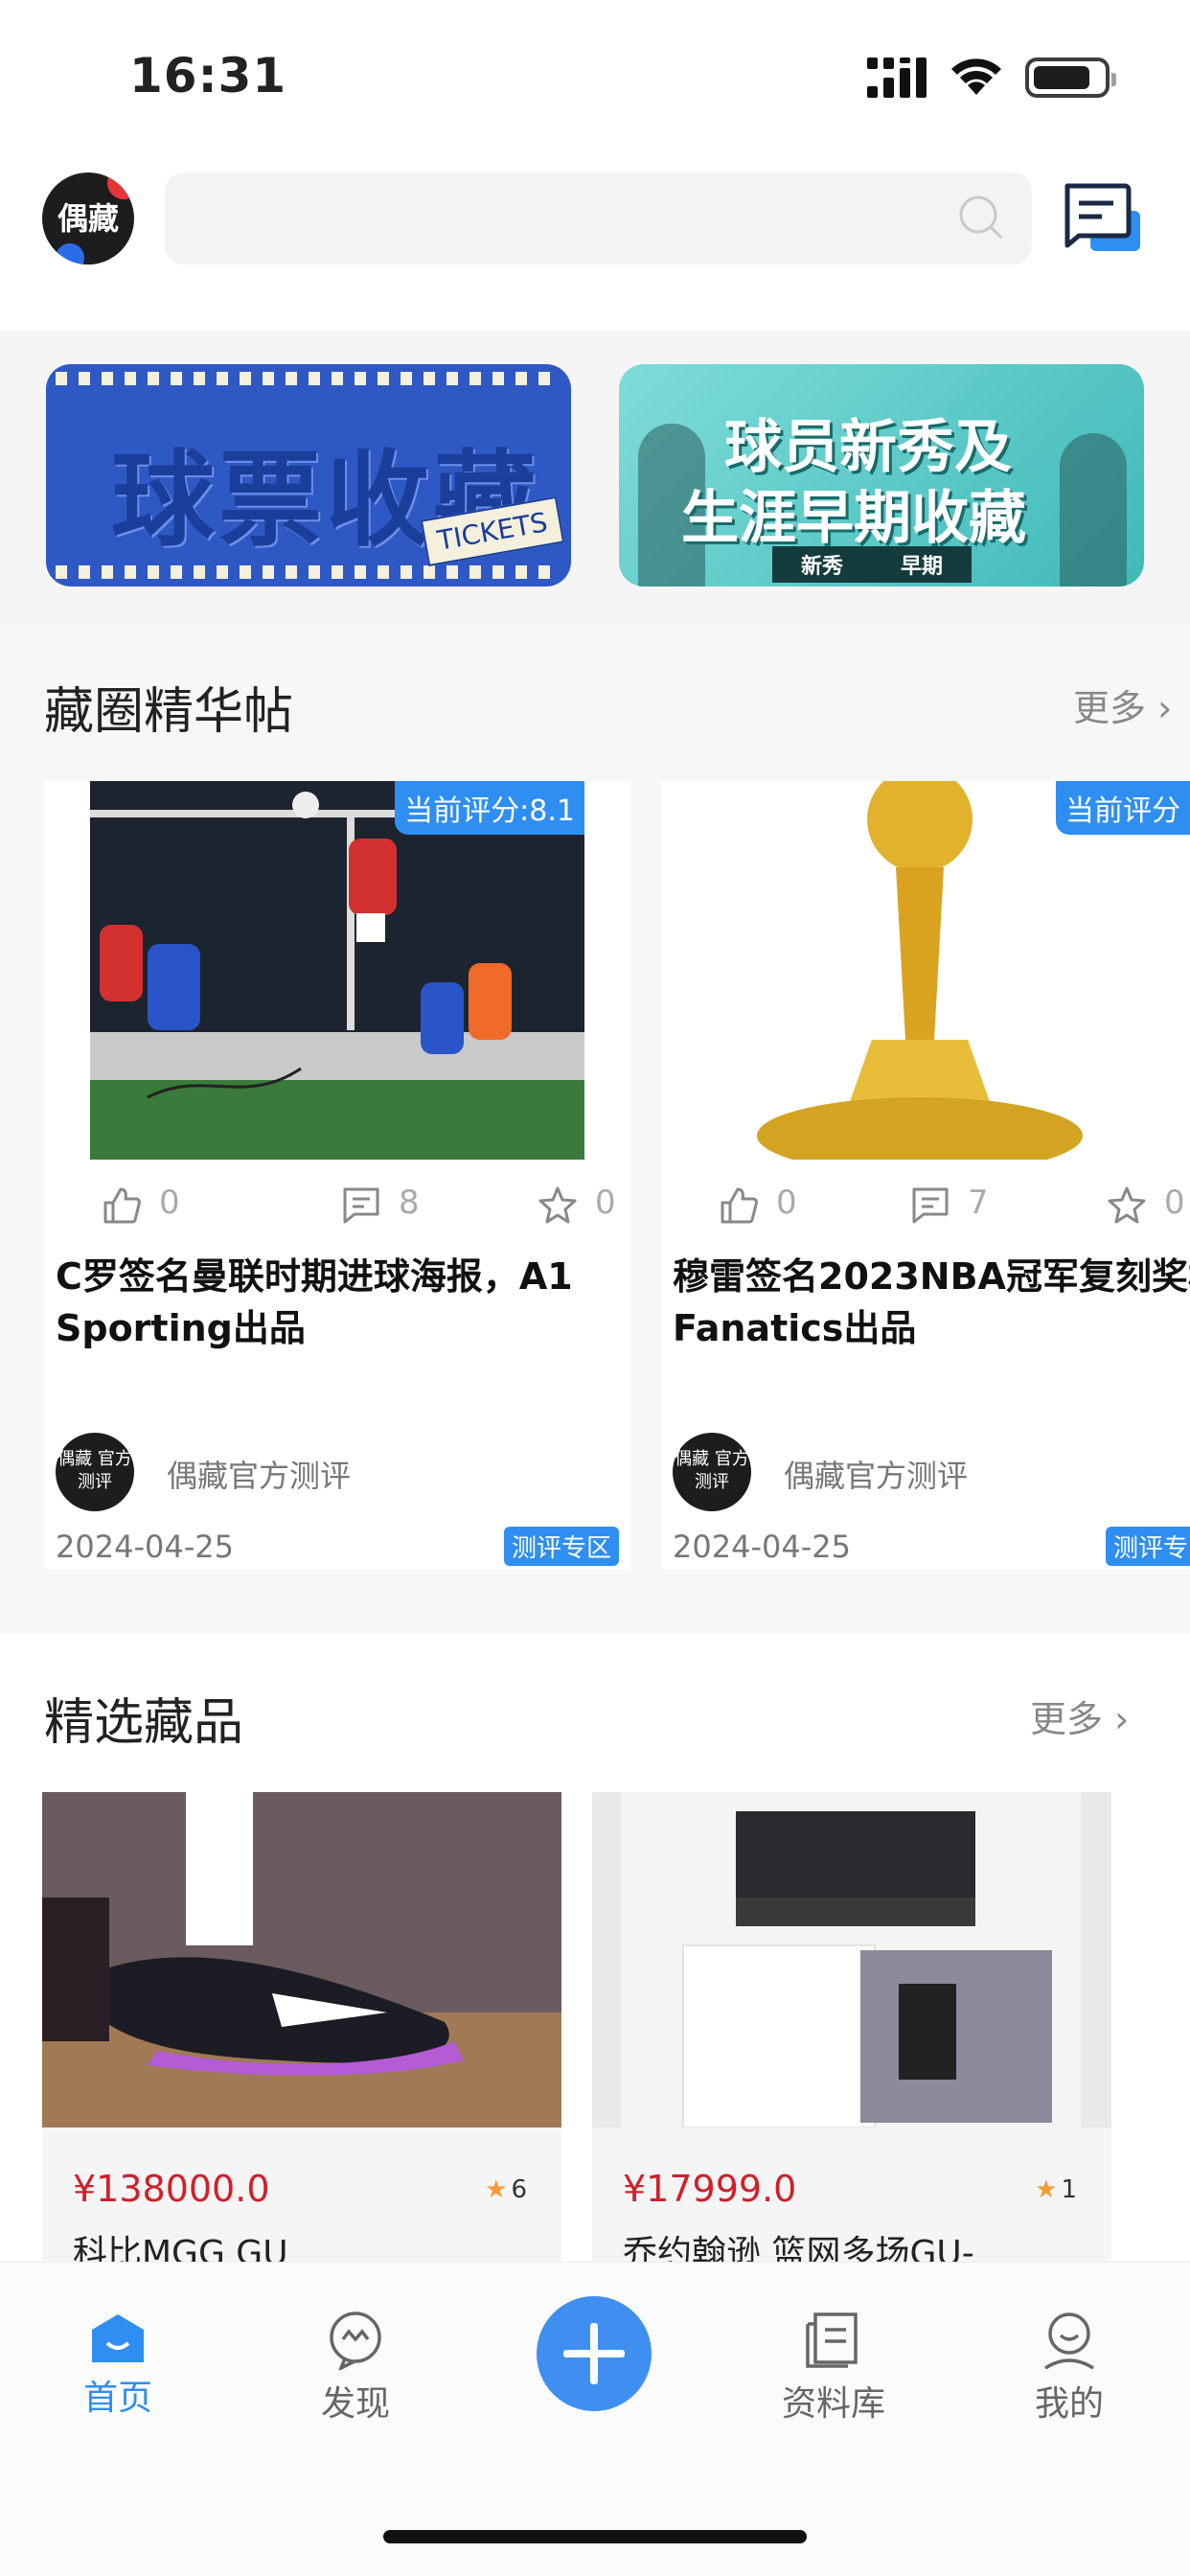 This screenshot has width=1190, height=2576. What do you see at coordinates (599, 218) in the screenshot?
I see `search-input` at bounding box center [599, 218].